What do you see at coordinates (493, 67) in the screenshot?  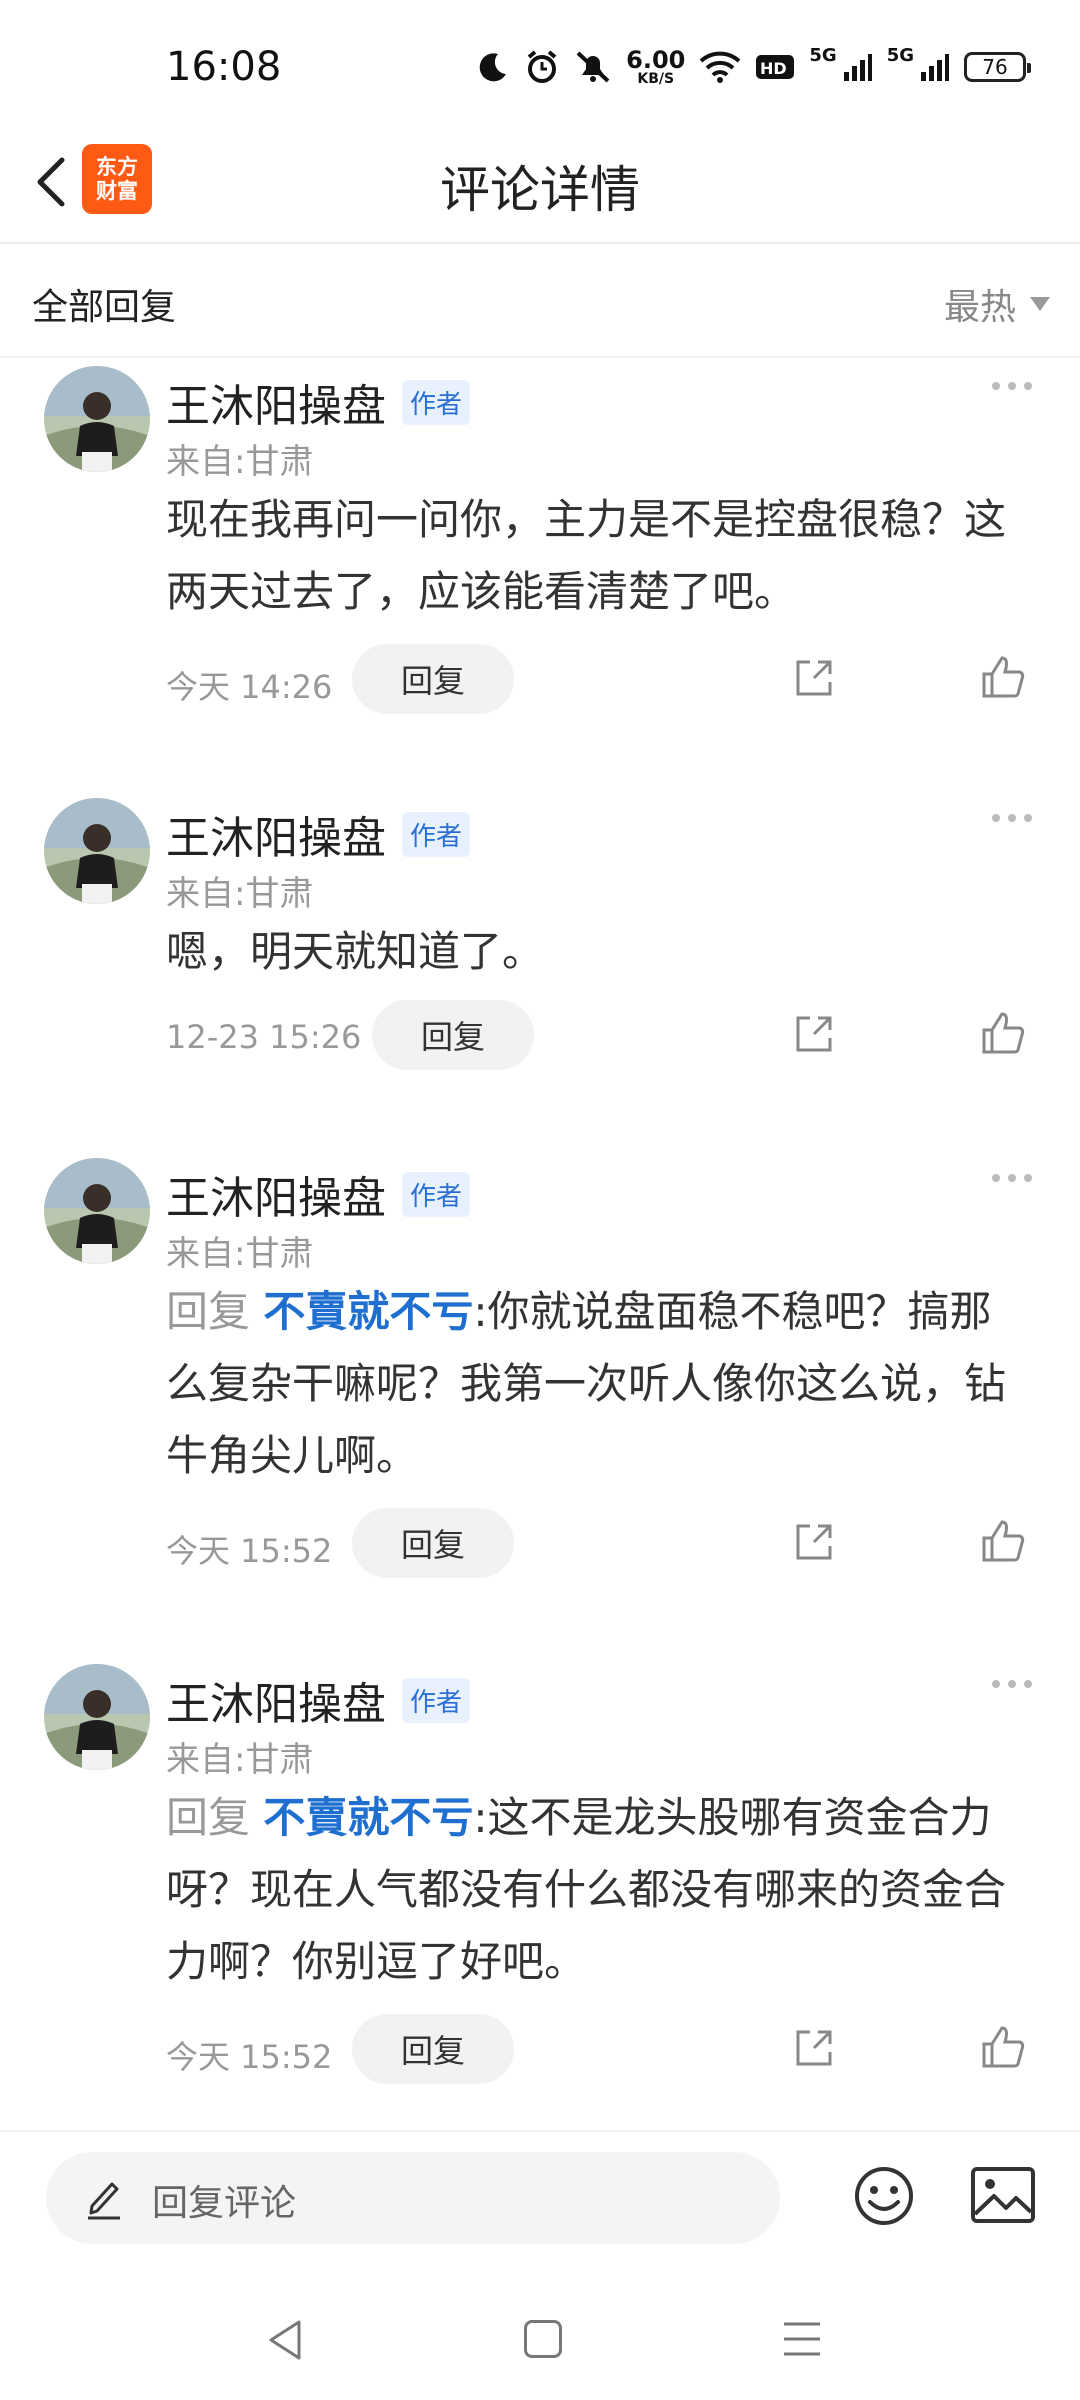 I see `moon-icon` at bounding box center [493, 67].